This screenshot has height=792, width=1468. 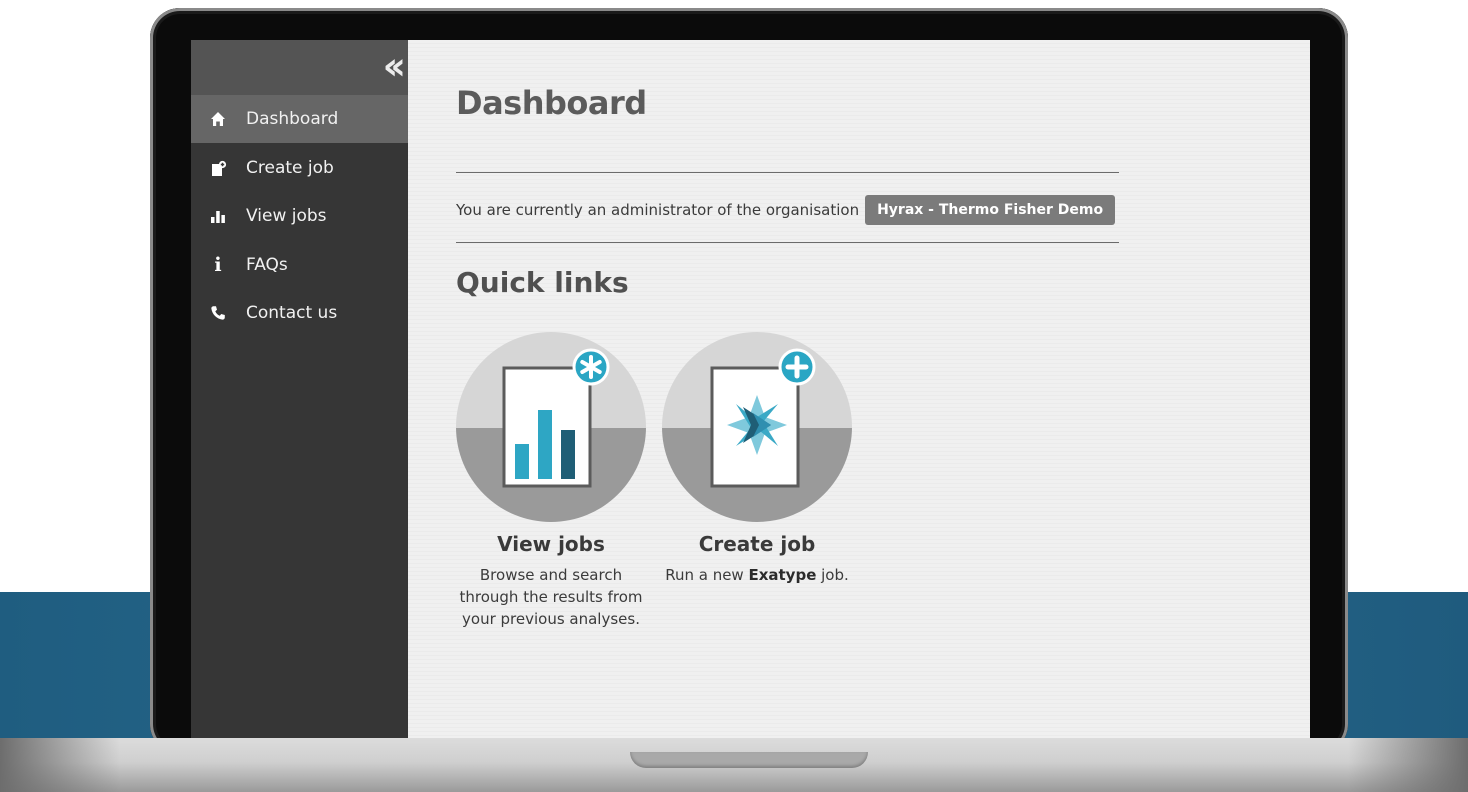 What do you see at coordinates (591, 367) in the screenshot?
I see `asterisk-badge-icon` at bounding box center [591, 367].